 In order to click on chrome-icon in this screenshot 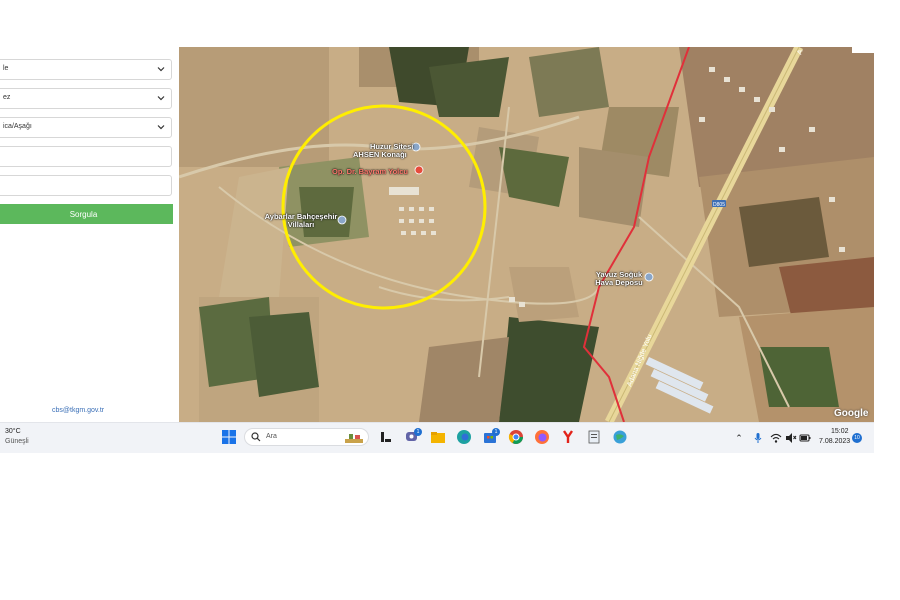, I will do `click(516, 437)`.